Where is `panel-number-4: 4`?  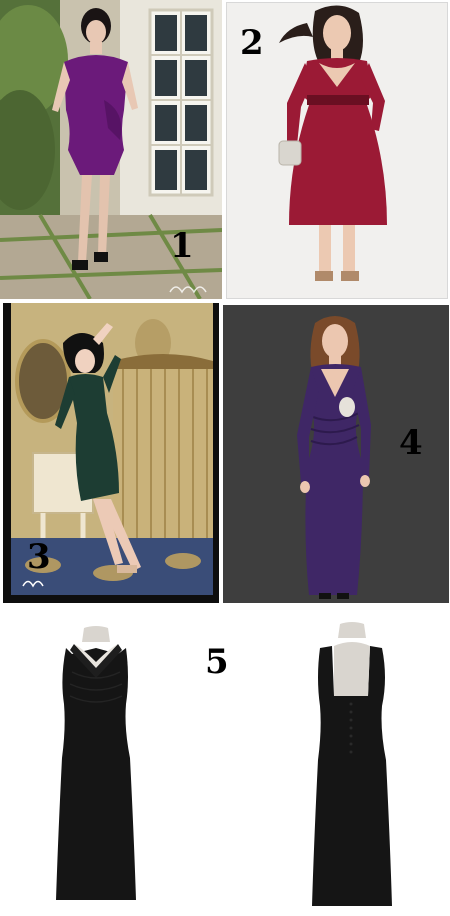 panel-number-4: 4 is located at coordinates (411, 443).